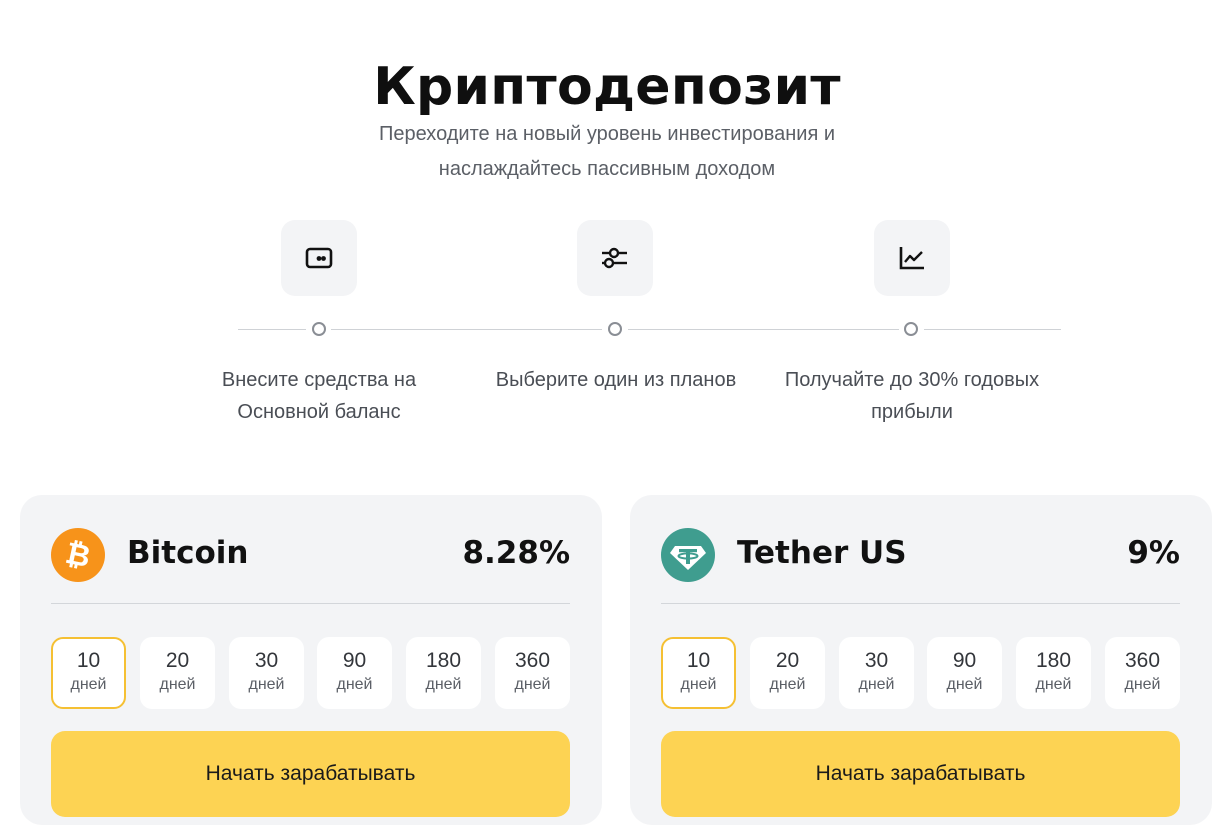  What do you see at coordinates (516, 553) in the screenshot?
I see `coin-rate: 8.28%` at bounding box center [516, 553].